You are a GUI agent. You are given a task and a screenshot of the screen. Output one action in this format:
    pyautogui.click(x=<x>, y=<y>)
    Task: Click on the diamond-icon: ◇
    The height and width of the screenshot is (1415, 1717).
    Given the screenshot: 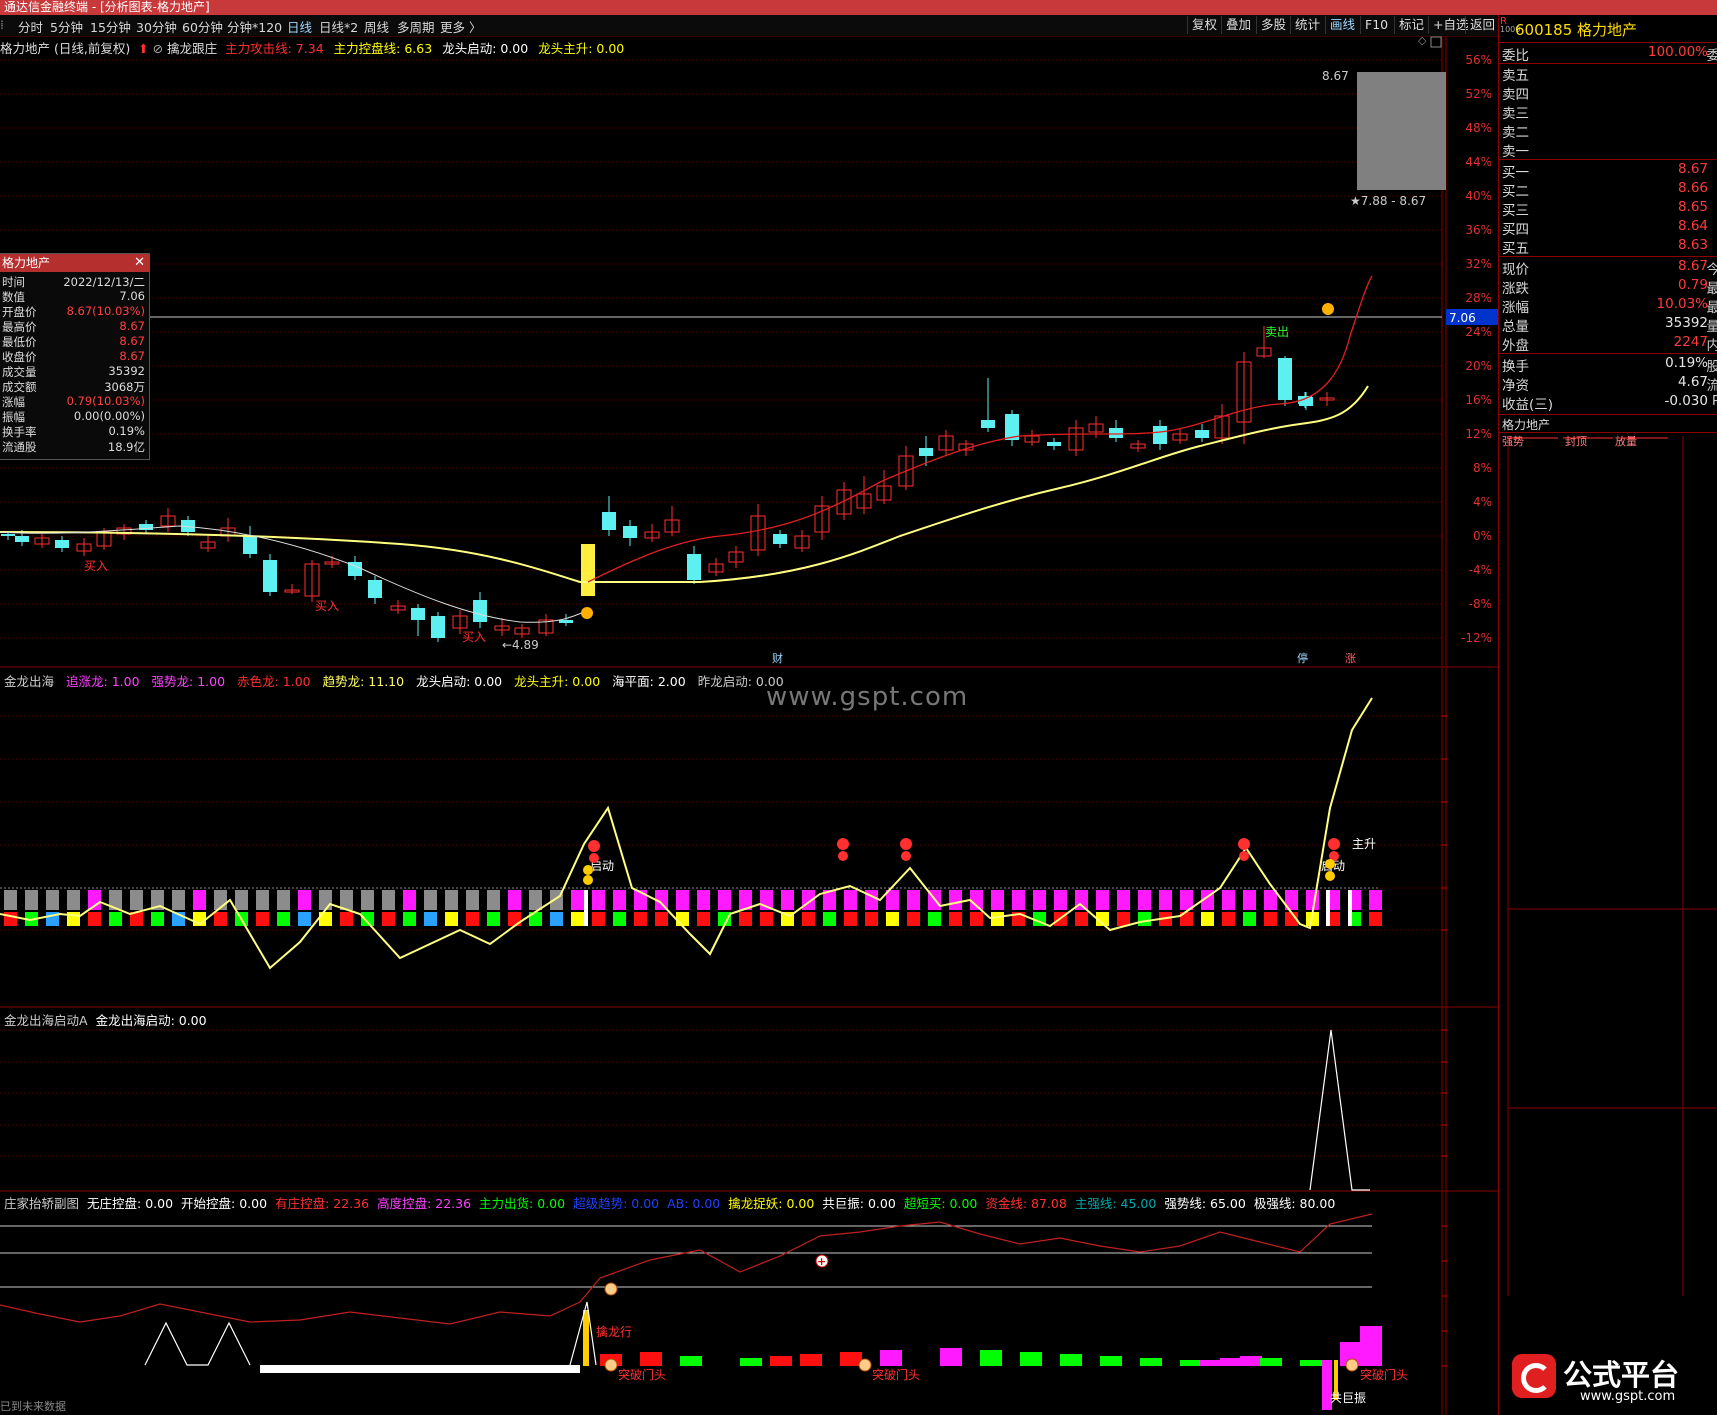 What is the action you would take?
    pyautogui.click(x=1422, y=41)
    